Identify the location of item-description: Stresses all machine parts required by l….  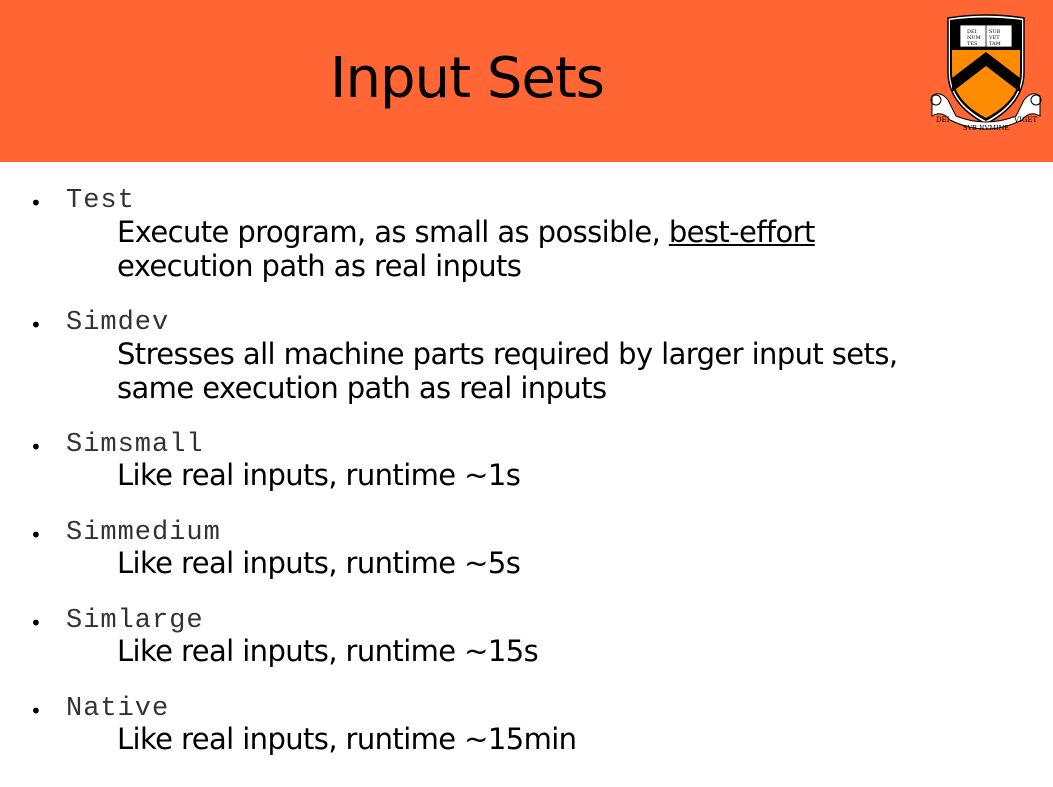
(567, 371).